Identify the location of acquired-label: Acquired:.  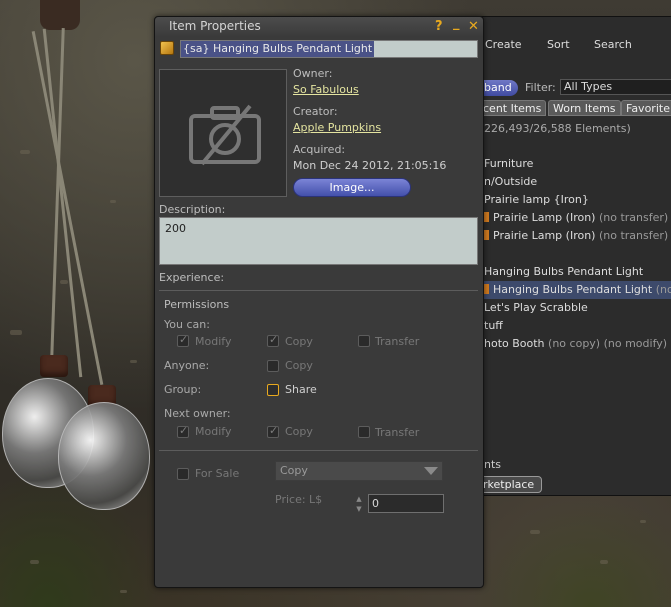
(319, 149).